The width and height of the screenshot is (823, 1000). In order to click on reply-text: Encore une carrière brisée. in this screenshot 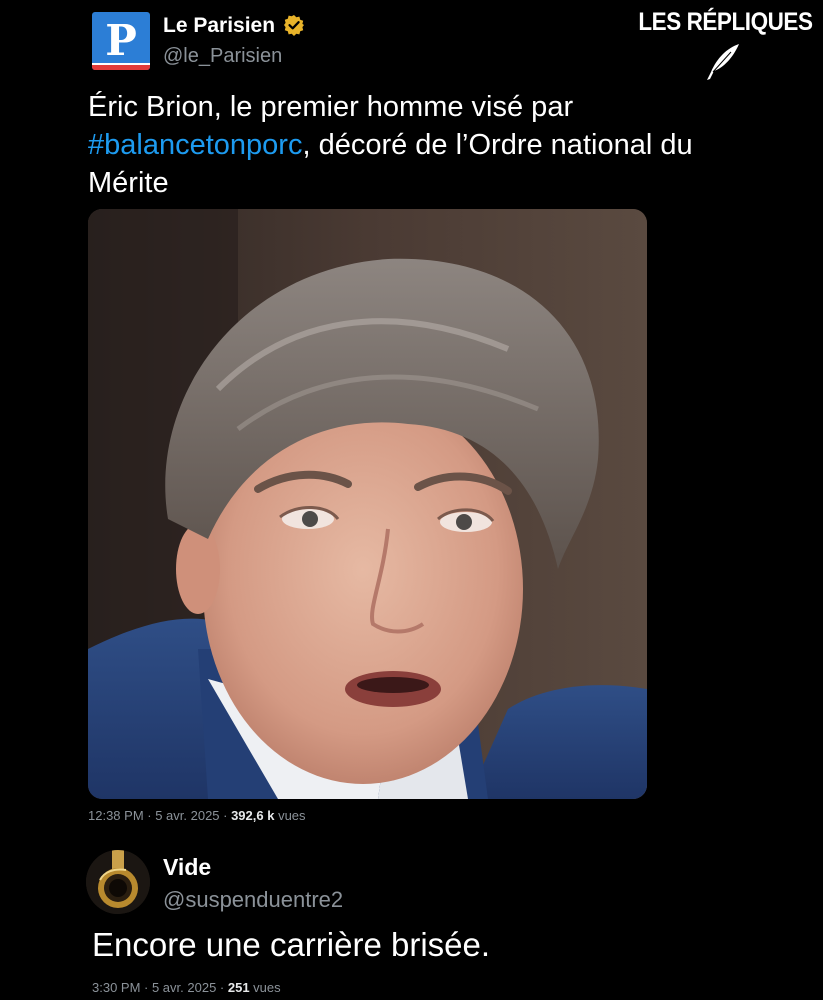, I will do `click(291, 944)`.